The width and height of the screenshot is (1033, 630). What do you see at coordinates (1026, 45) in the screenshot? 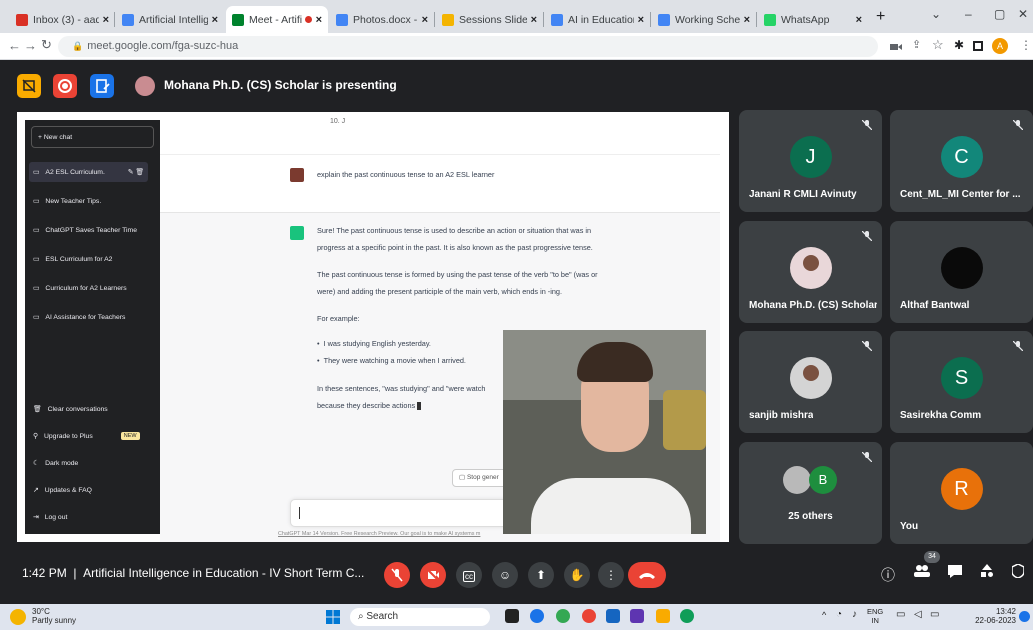
I see `menu-icon: ⋮` at bounding box center [1026, 45].